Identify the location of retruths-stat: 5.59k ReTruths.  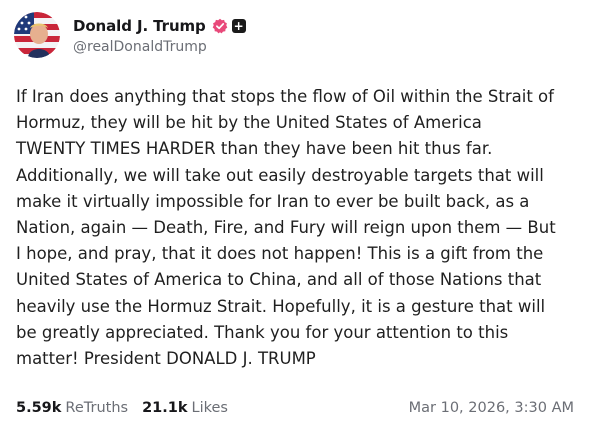
(72, 408).